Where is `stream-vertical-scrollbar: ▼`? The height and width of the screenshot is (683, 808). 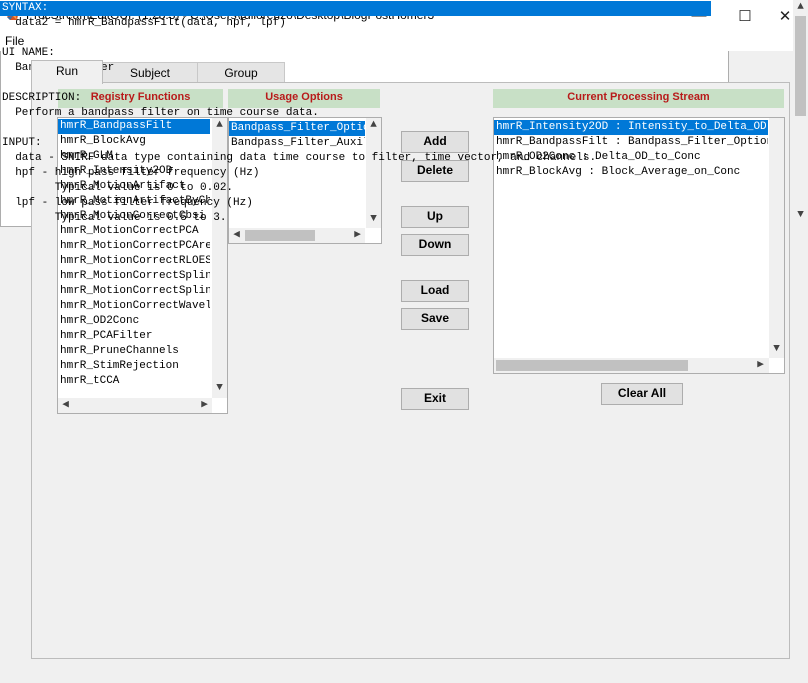
stream-vertical-scrollbar: ▼ is located at coordinates (776, 238).